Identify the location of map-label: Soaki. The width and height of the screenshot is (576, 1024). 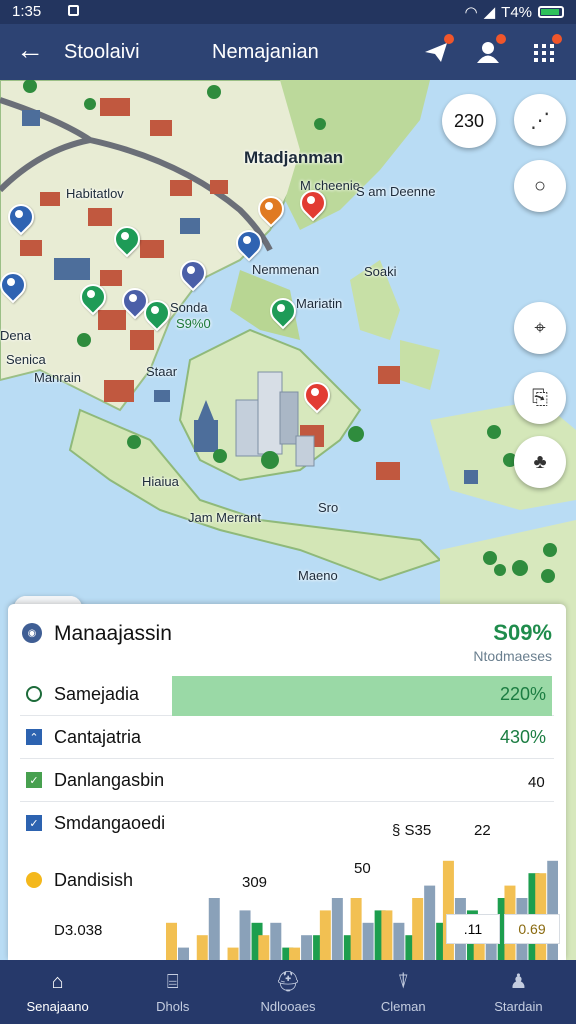
(380, 271).